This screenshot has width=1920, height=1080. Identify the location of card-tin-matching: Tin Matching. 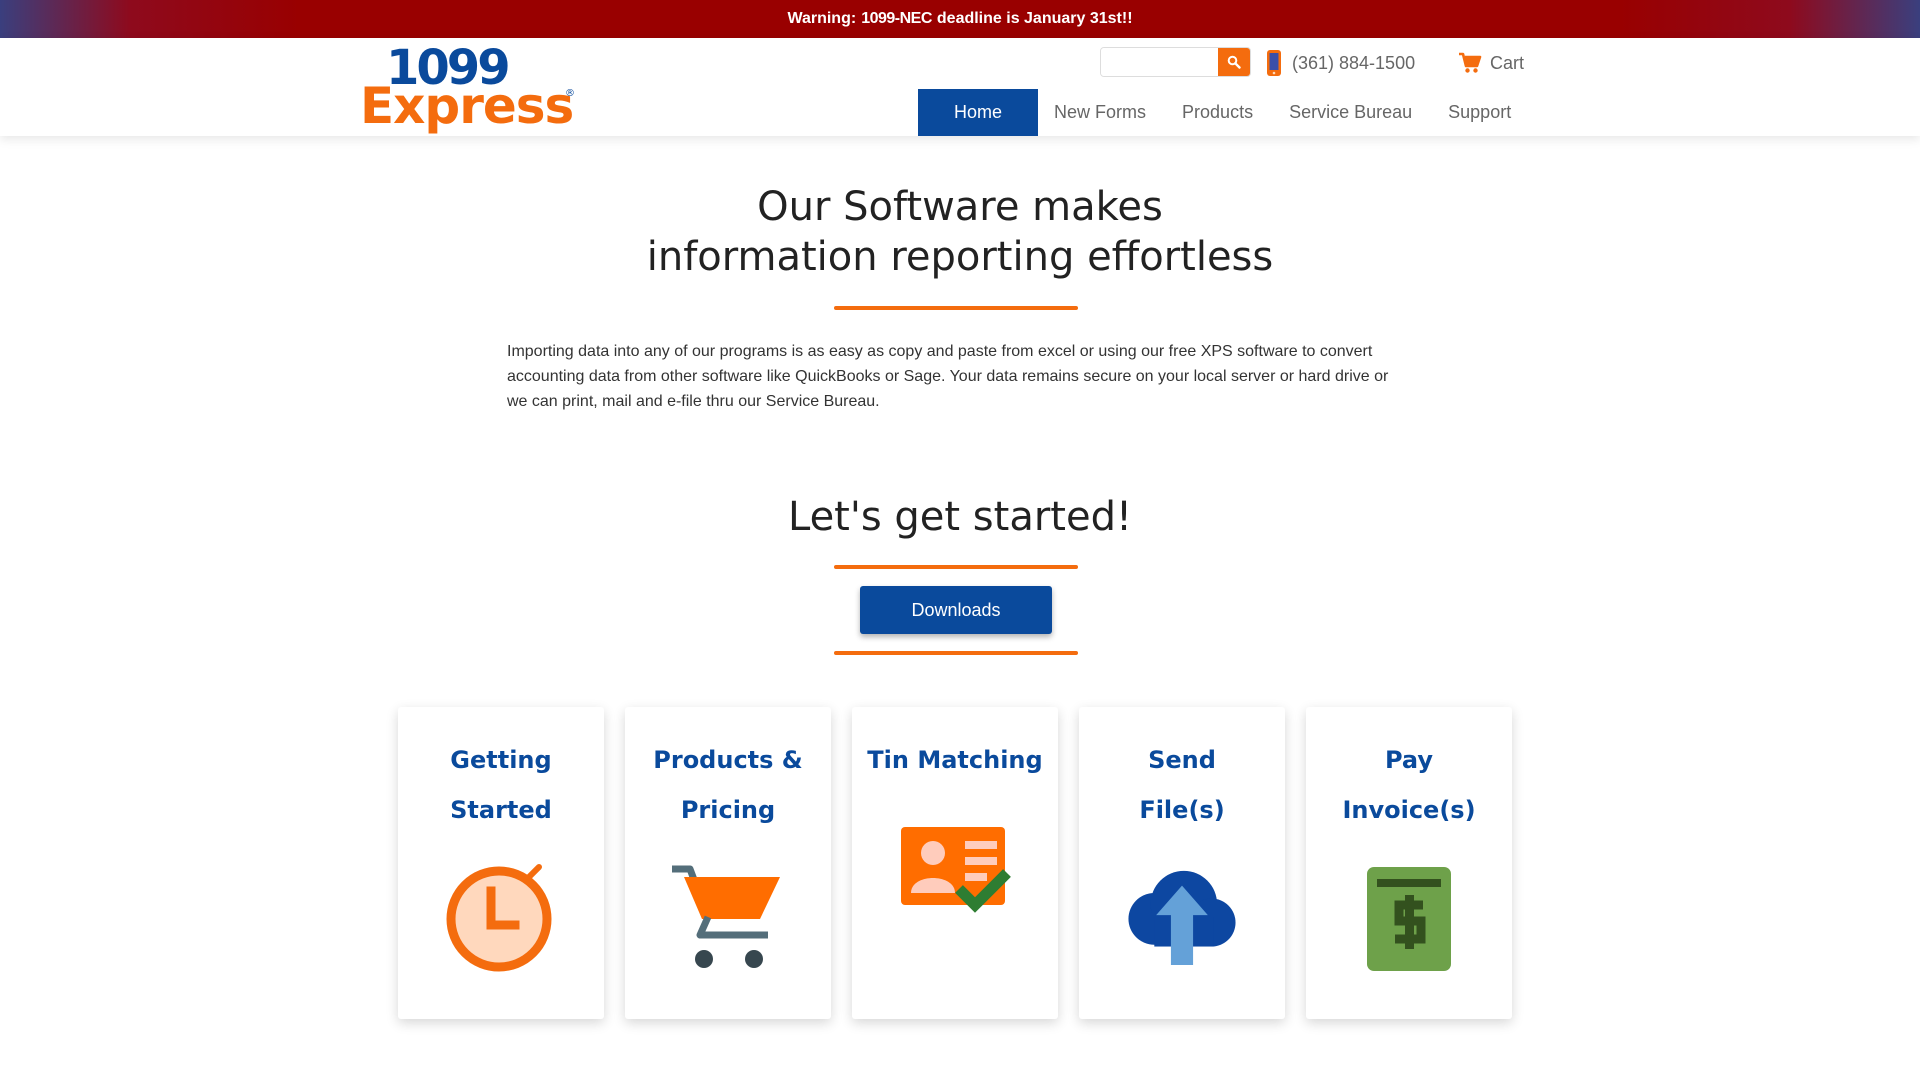
(955, 863).